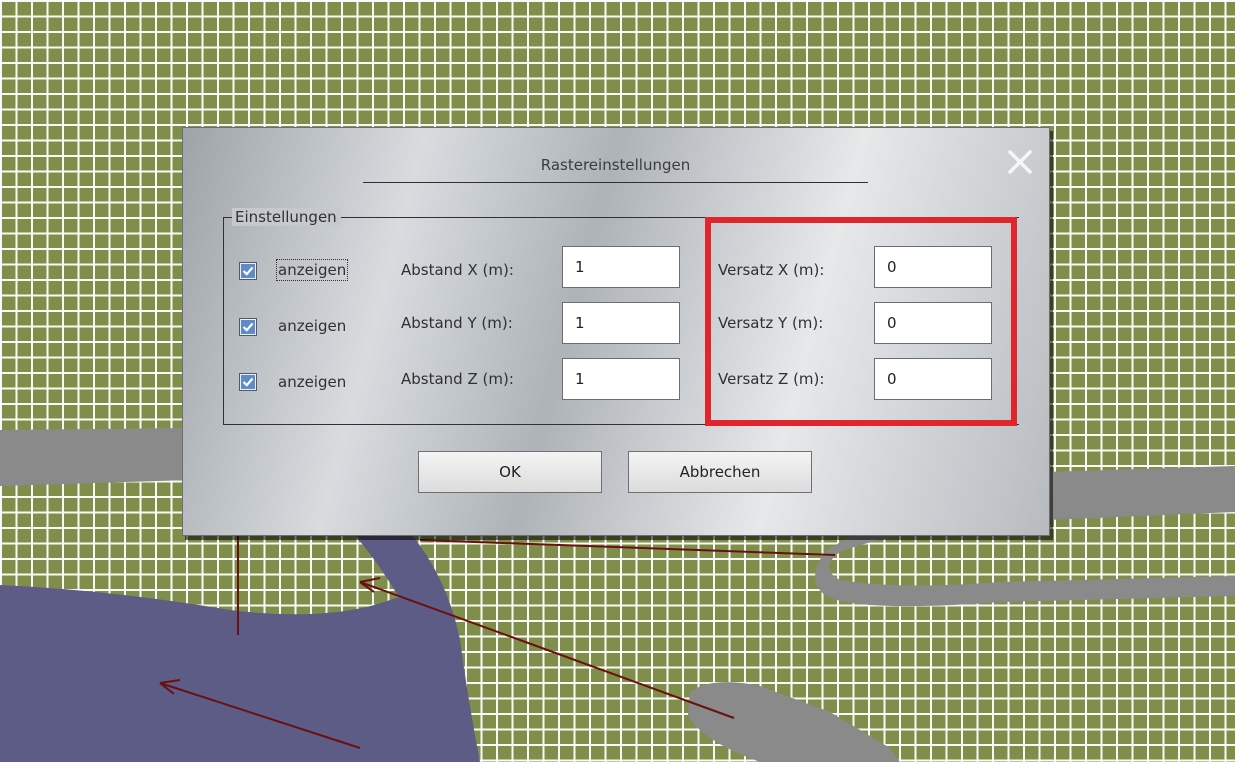 This screenshot has width=1235, height=762. Describe the element at coordinates (510, 472) in the screenshot. I see `ok-button: OK` at that location.